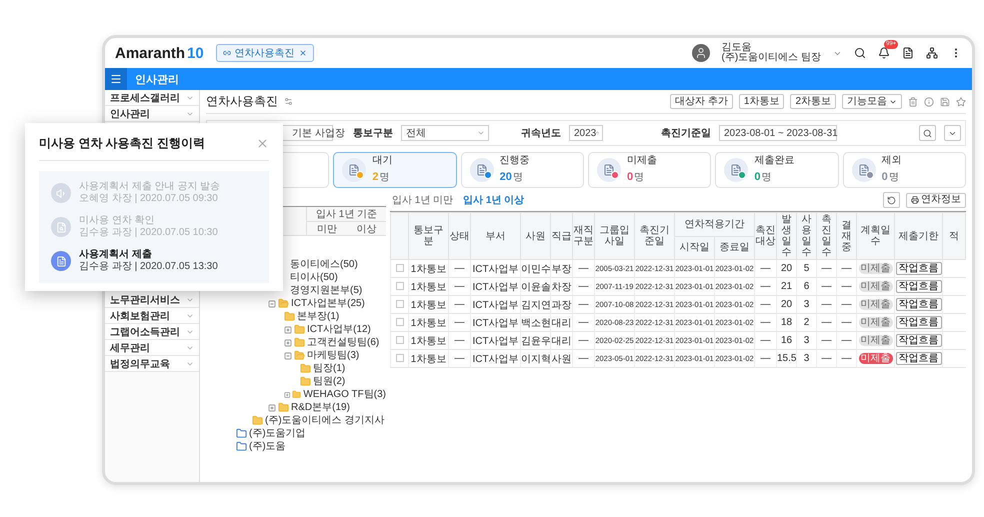 The image size is (984, 517). What do you see at coordinates (913, 101) in the screenshot?
I see `trash-icon` at bounding box center [913, 101].